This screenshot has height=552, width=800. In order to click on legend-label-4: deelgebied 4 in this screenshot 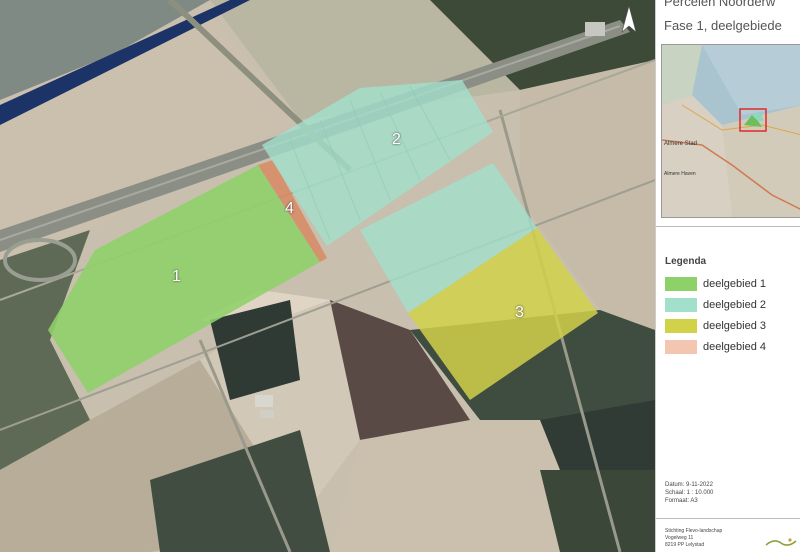, I will do `click(735, 347)`.